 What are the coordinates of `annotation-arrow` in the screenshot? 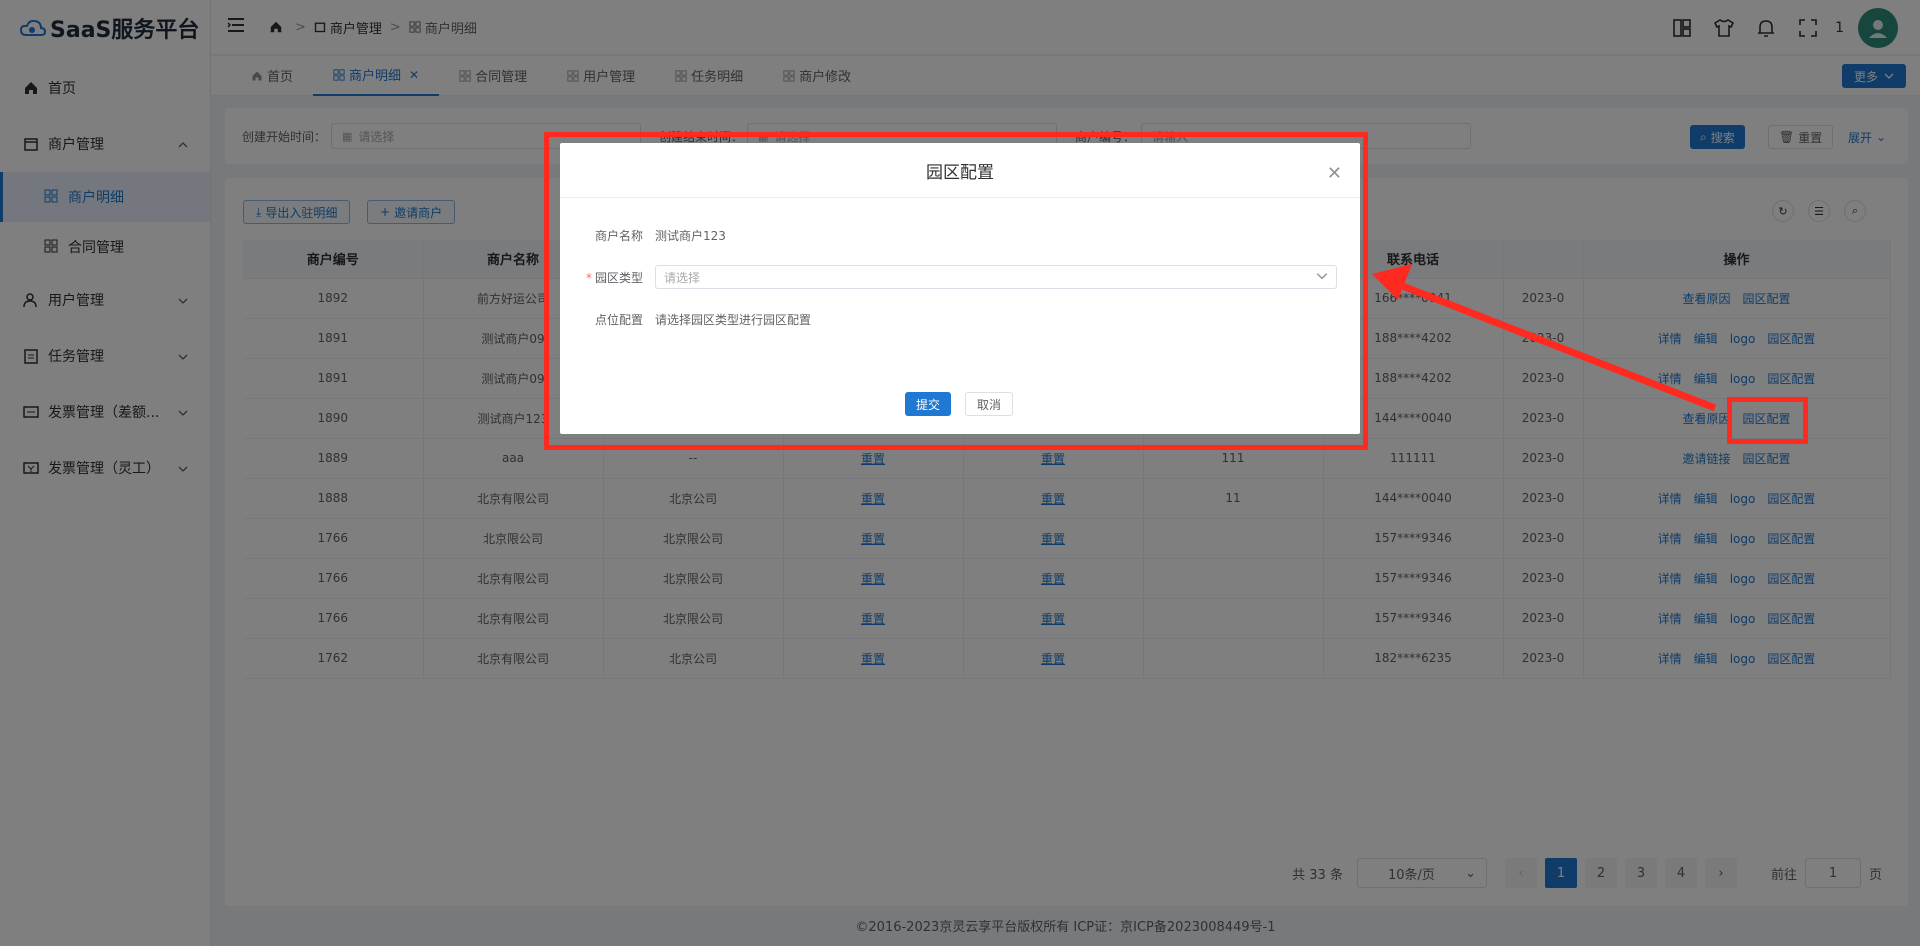 It's located at (1544, 338).